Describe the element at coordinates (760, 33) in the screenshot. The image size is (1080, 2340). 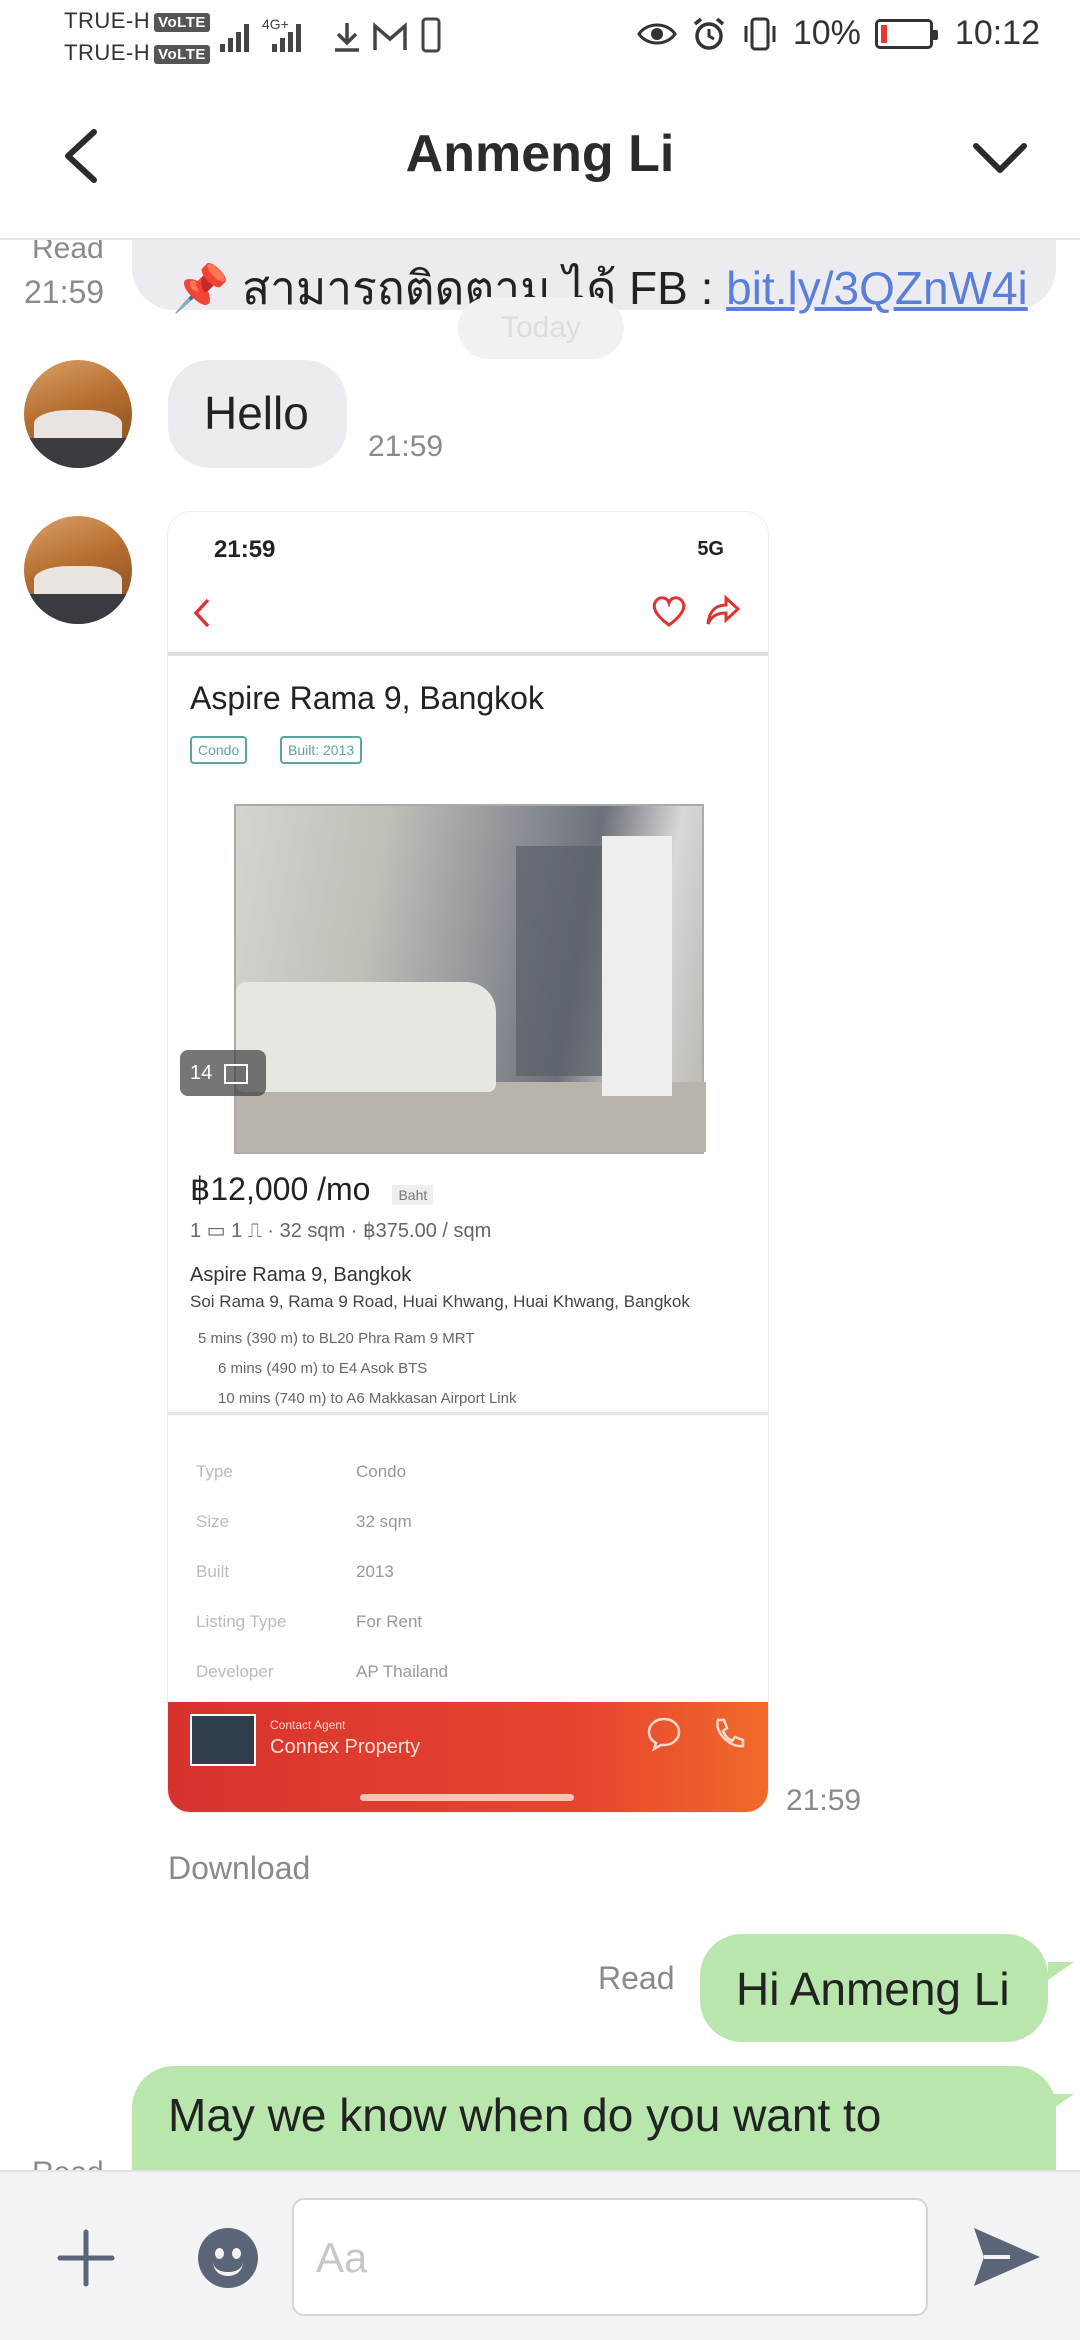
I see `vibrate-icon` at that location.